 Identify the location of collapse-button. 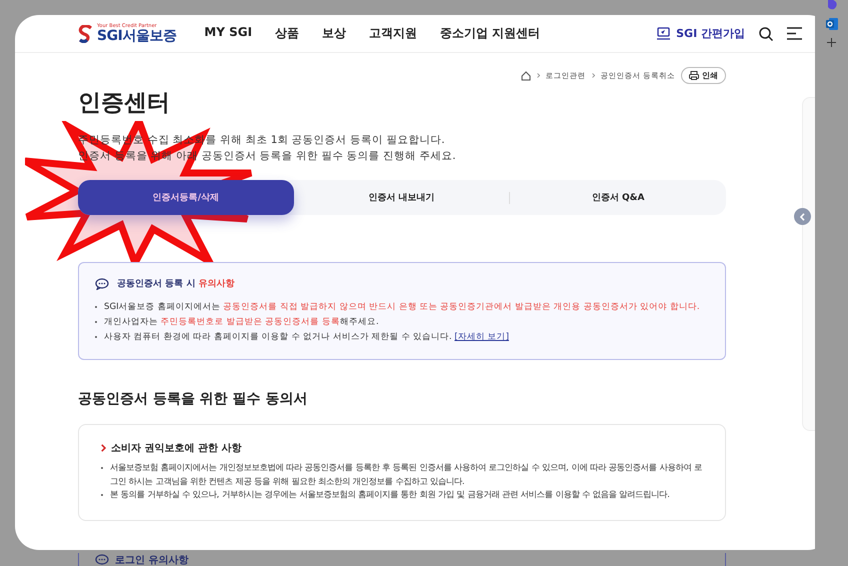
(802, 216).